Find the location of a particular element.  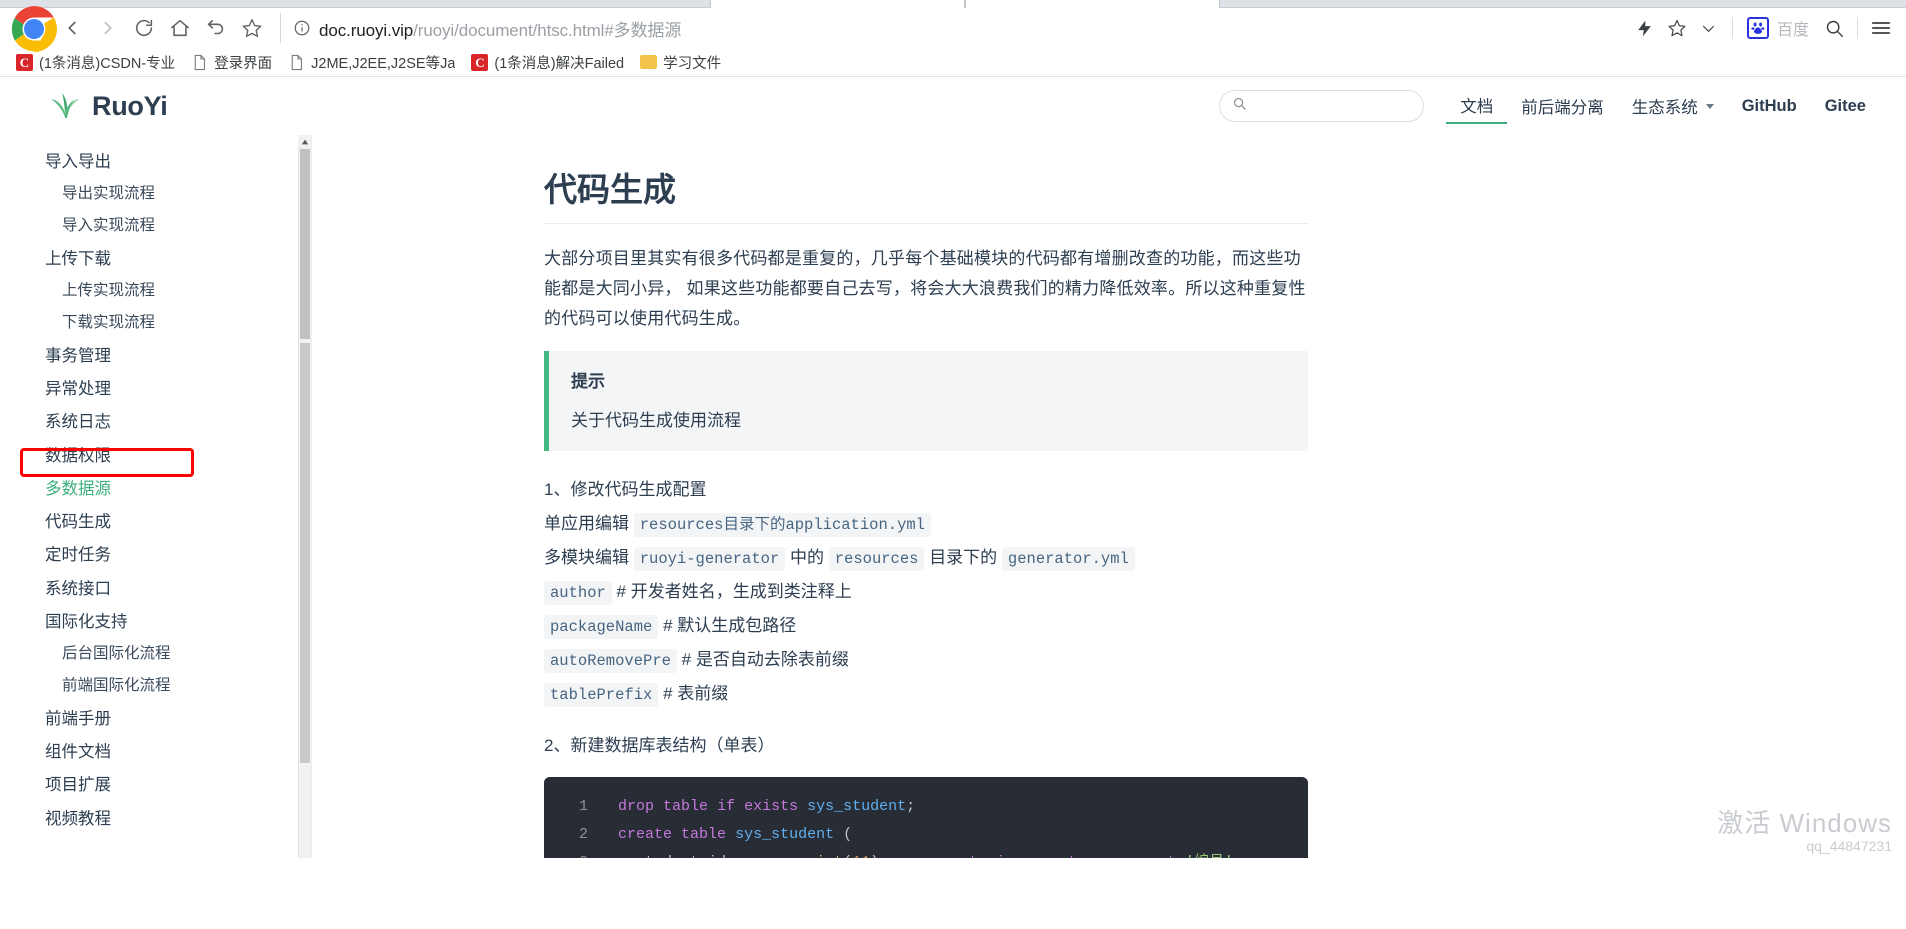

sidebar-item-upload-flow: 上传实现流程 is located at coordinates (155, 291).